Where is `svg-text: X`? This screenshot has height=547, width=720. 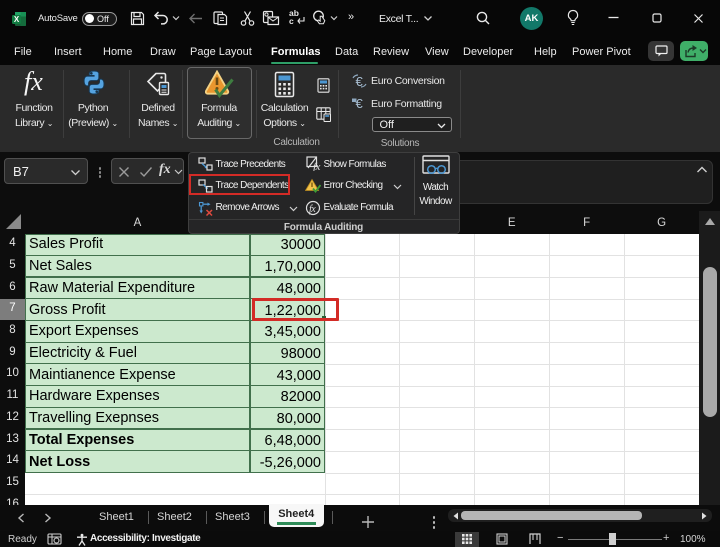
svg-text: X is located at coordinates (17, 19).